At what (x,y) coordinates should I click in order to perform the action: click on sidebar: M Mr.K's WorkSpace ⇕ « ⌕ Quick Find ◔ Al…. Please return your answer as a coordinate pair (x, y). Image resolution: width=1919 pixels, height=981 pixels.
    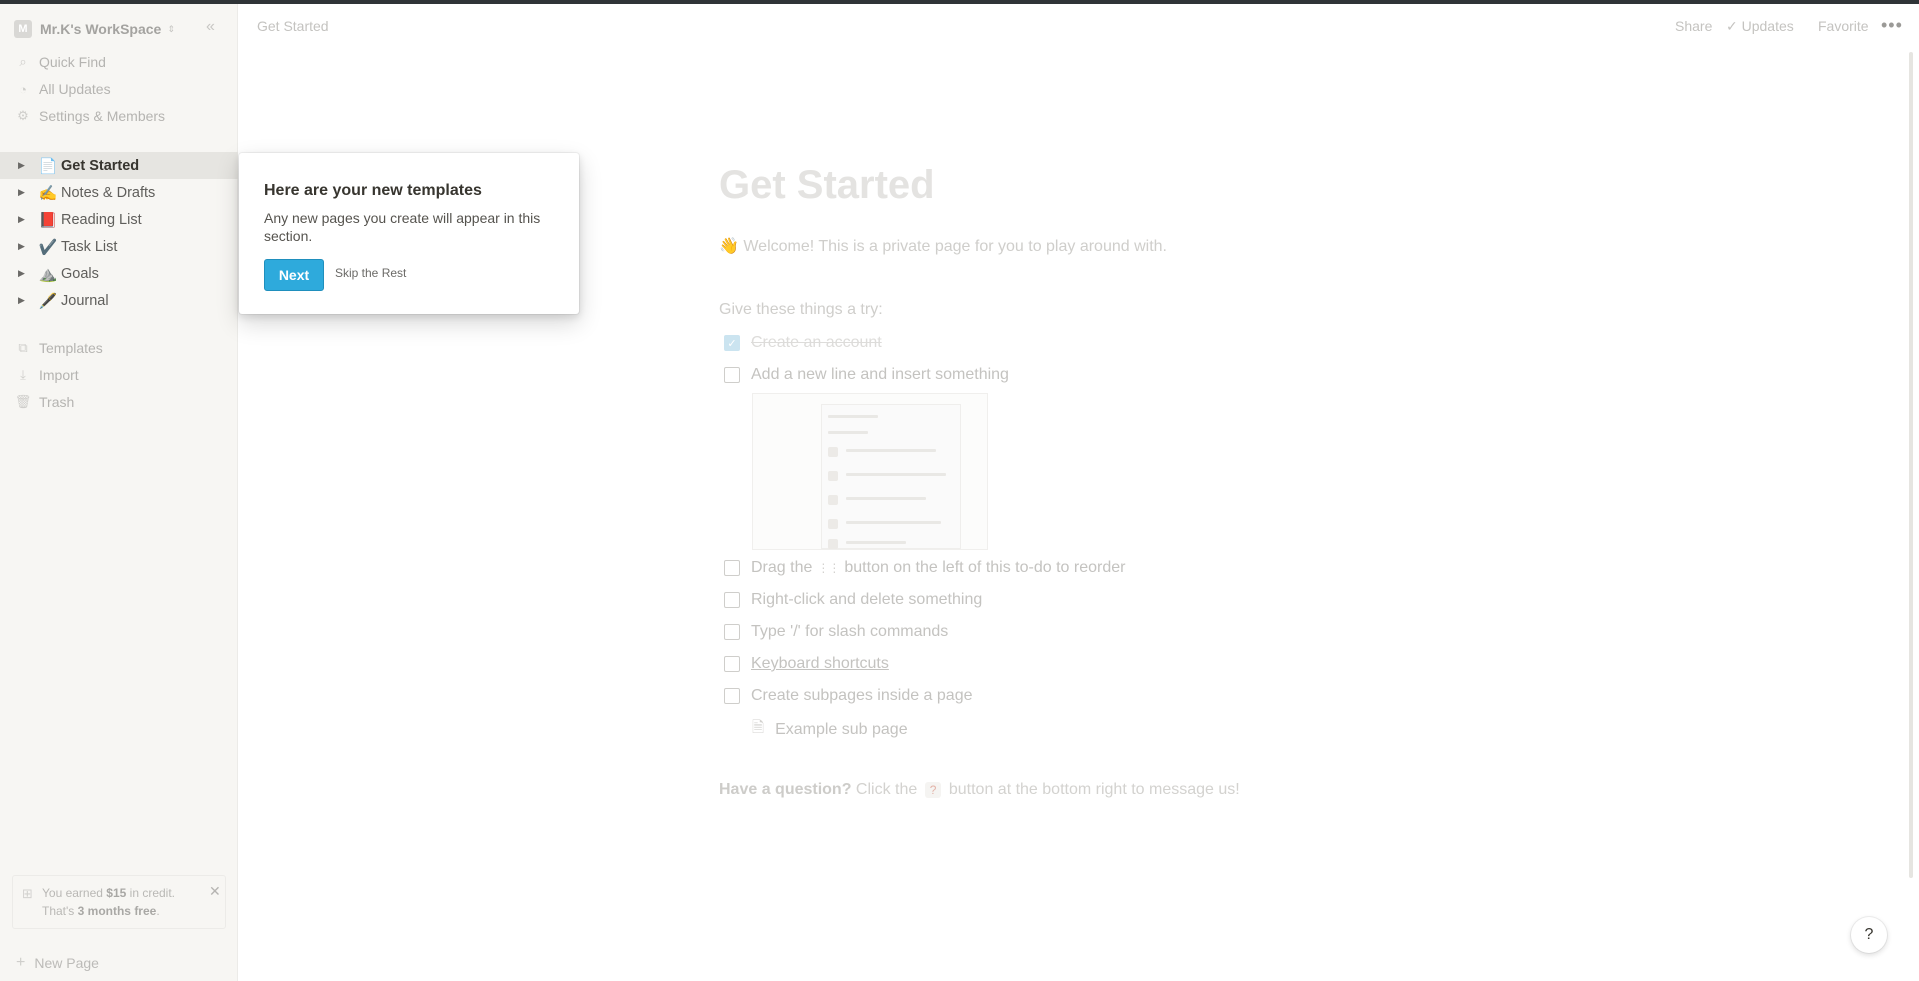
    Looking at the image, I should click on (119, 492).